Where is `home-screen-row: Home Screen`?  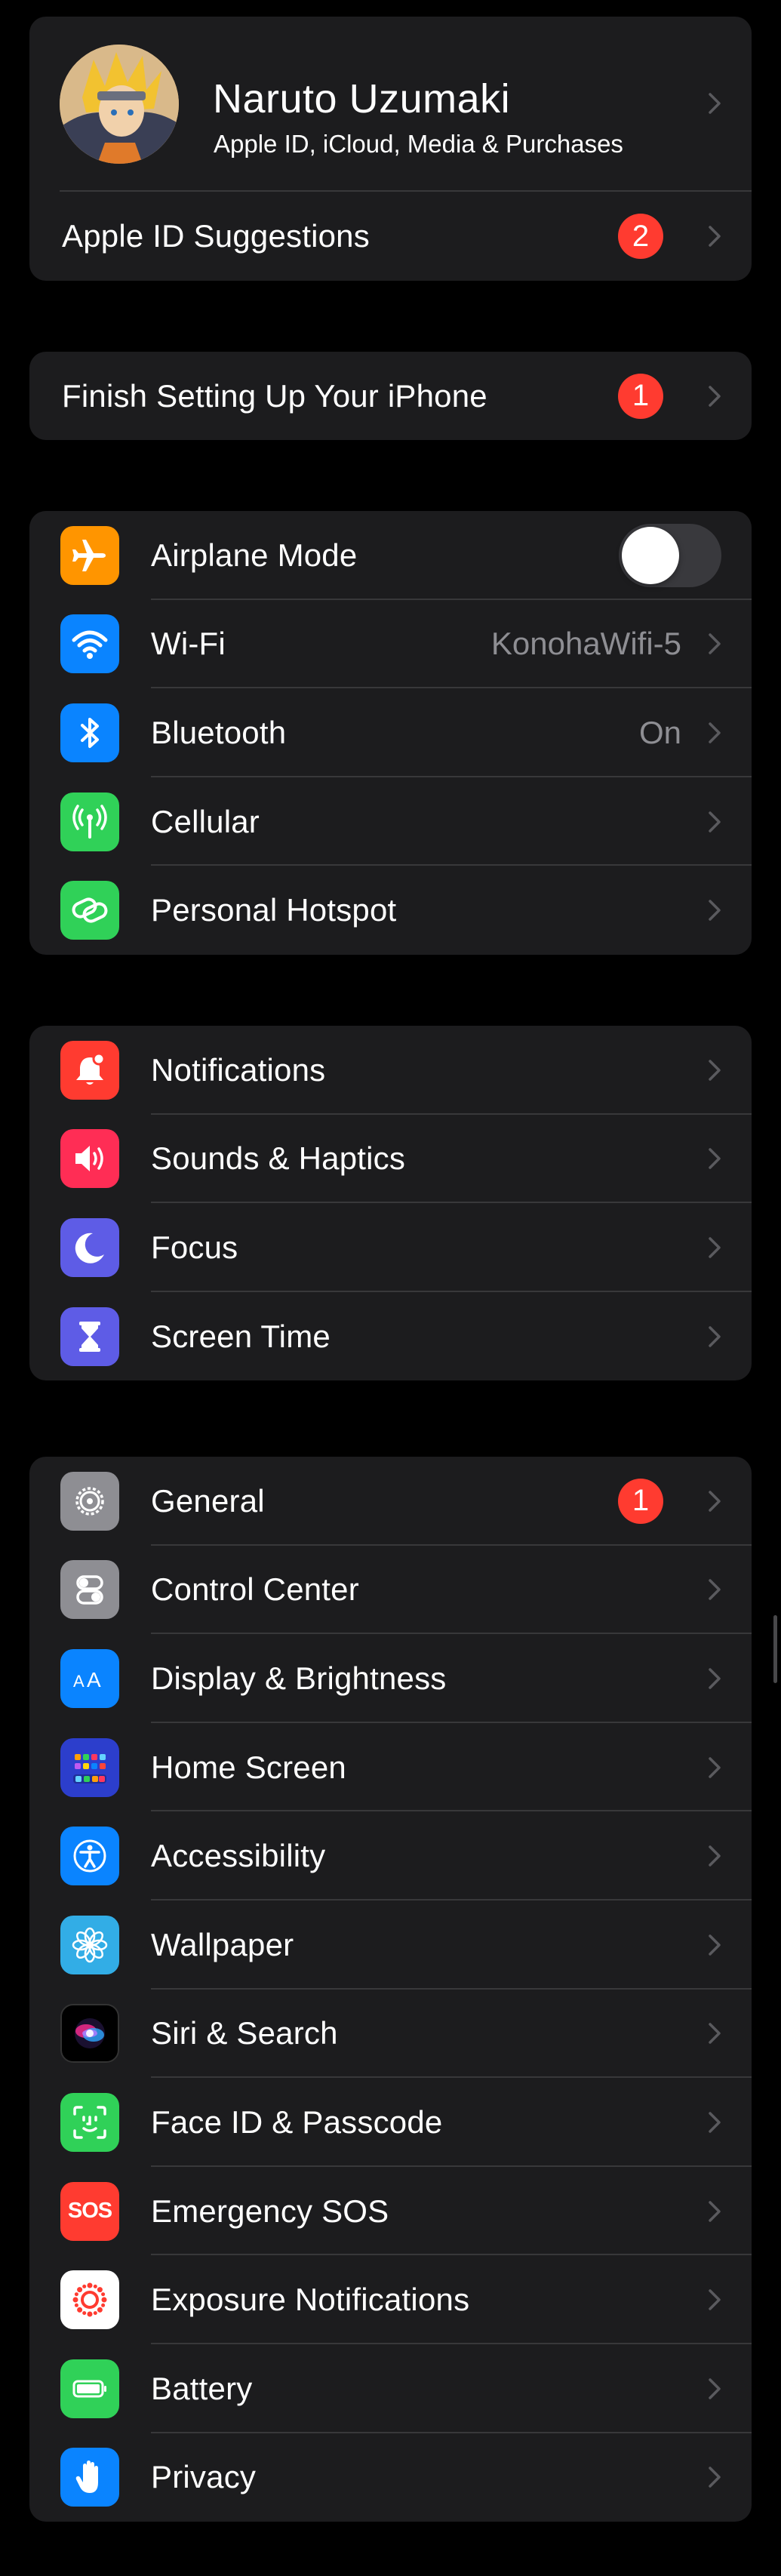
home-screen-row: Home Screen is located at coordinates (390, 1767).